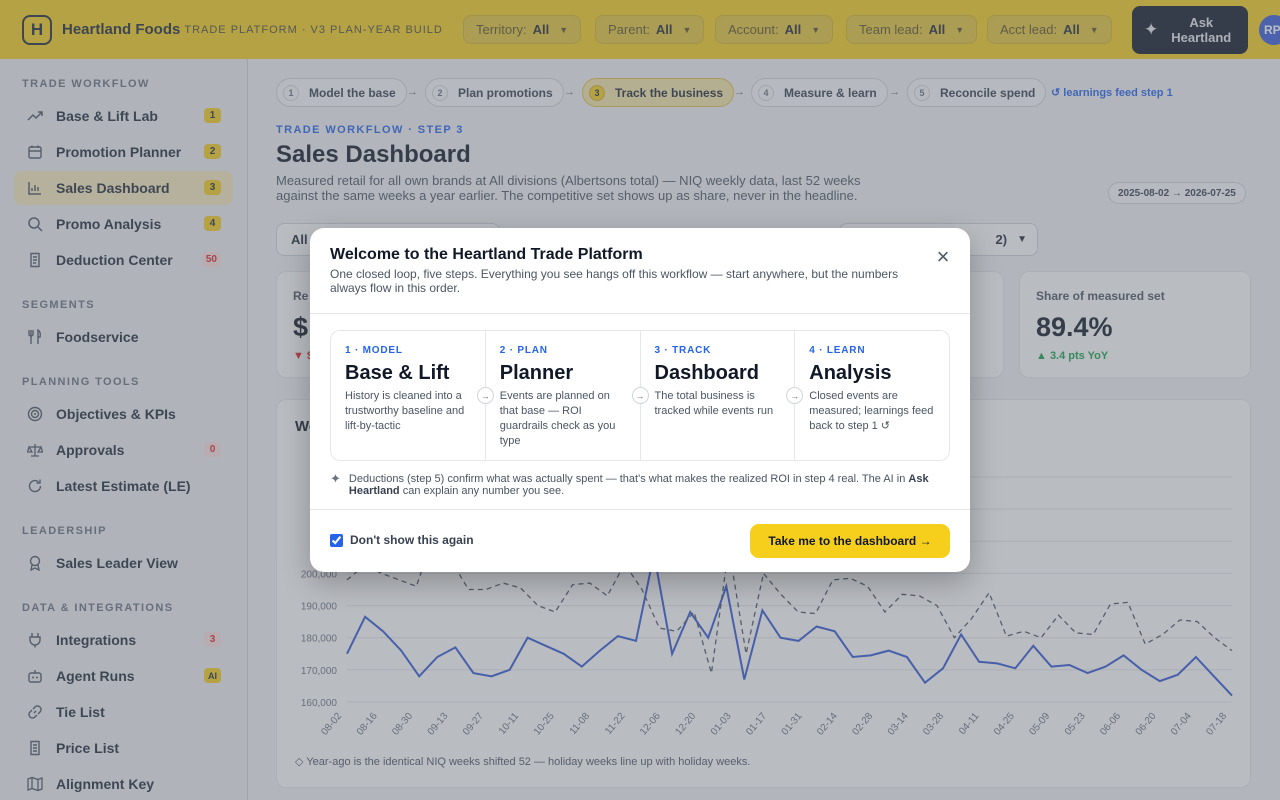  Describe the element at coordinates (397, 373) in the screenshot. I see `step-heading: Base & Lift` at that location.